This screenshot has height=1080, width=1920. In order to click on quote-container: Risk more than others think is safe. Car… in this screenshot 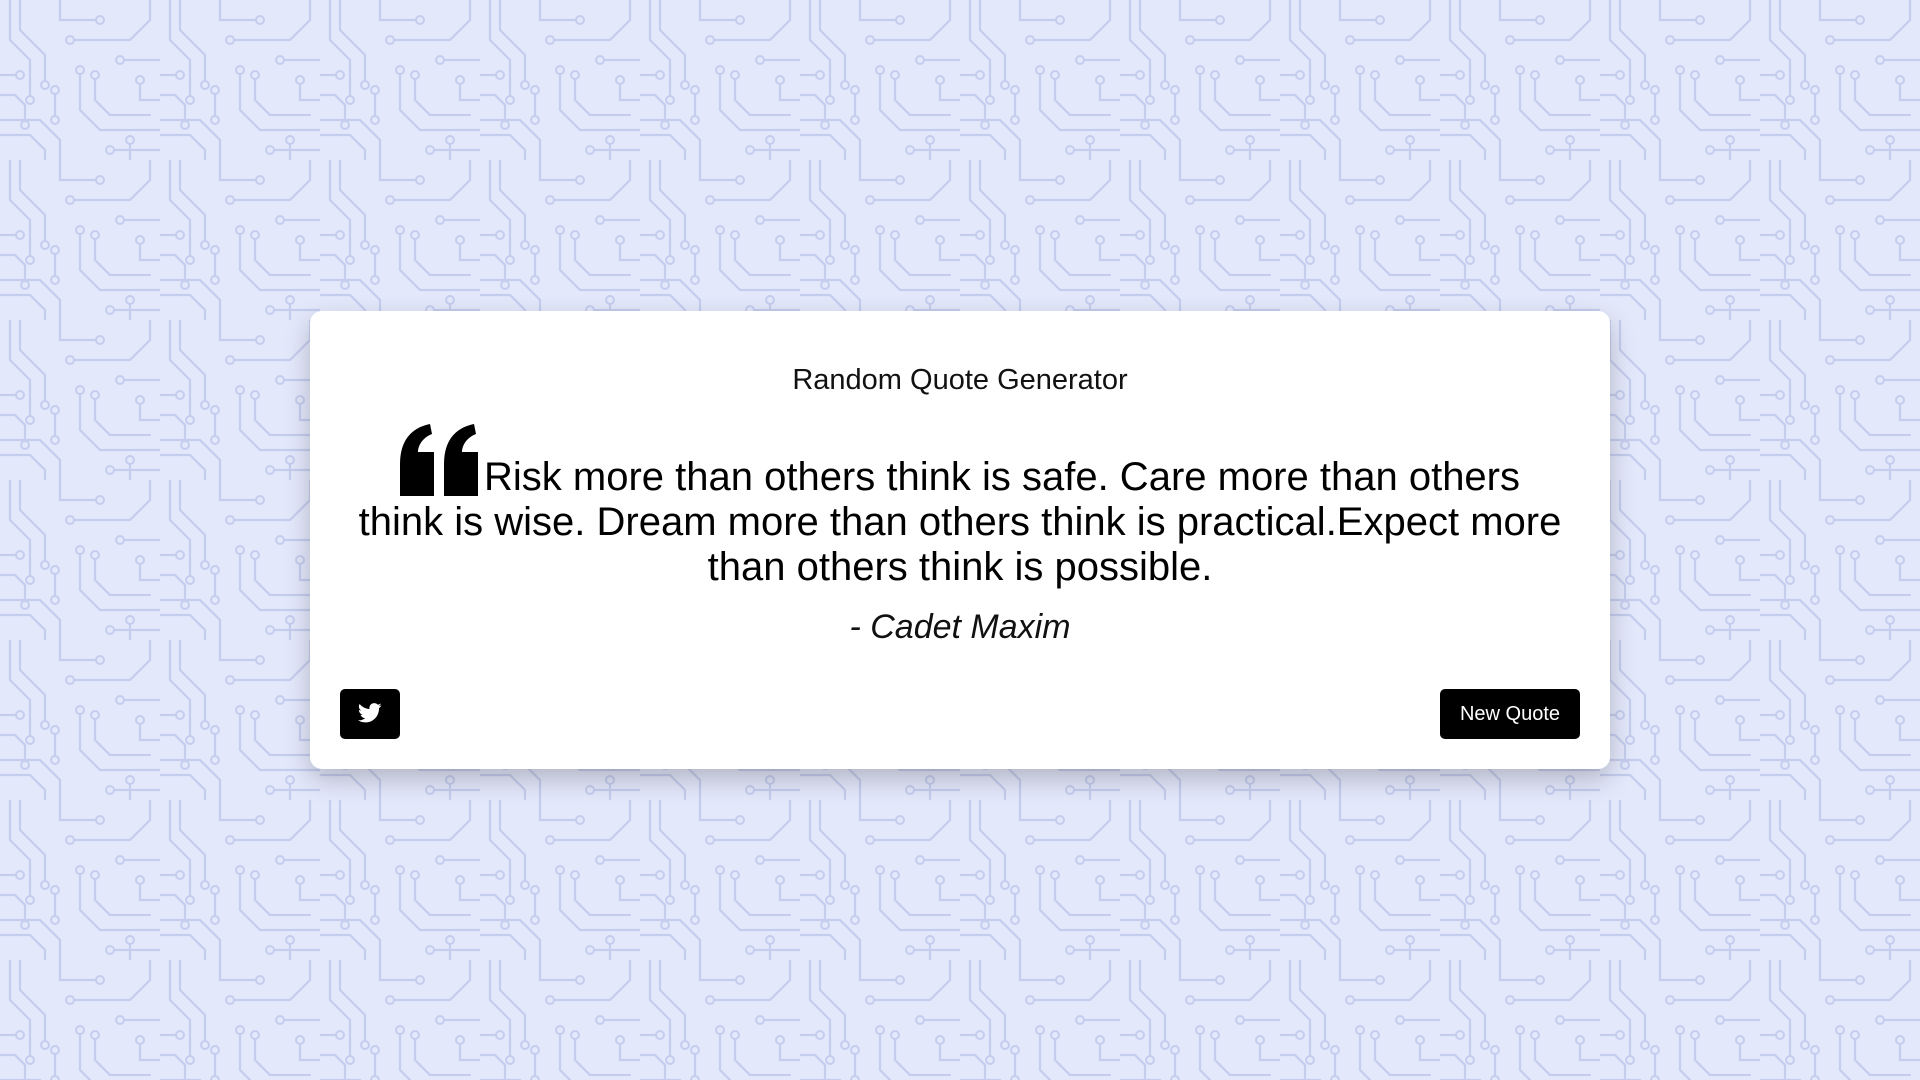, I will do `click(960, 507)`.